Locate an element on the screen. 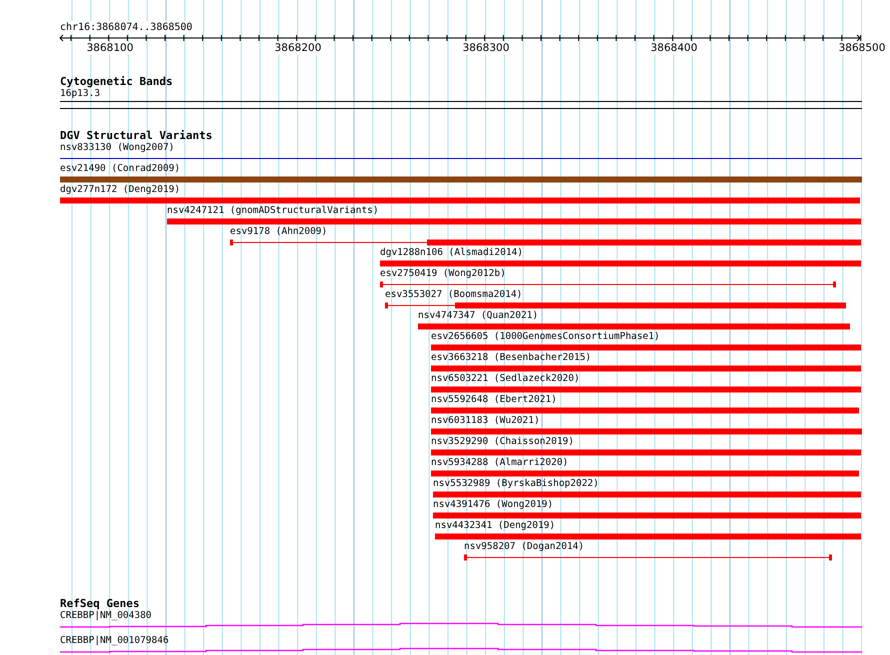  location-label: chr16:3868074..3868500 is located at coordinates (126, 27).